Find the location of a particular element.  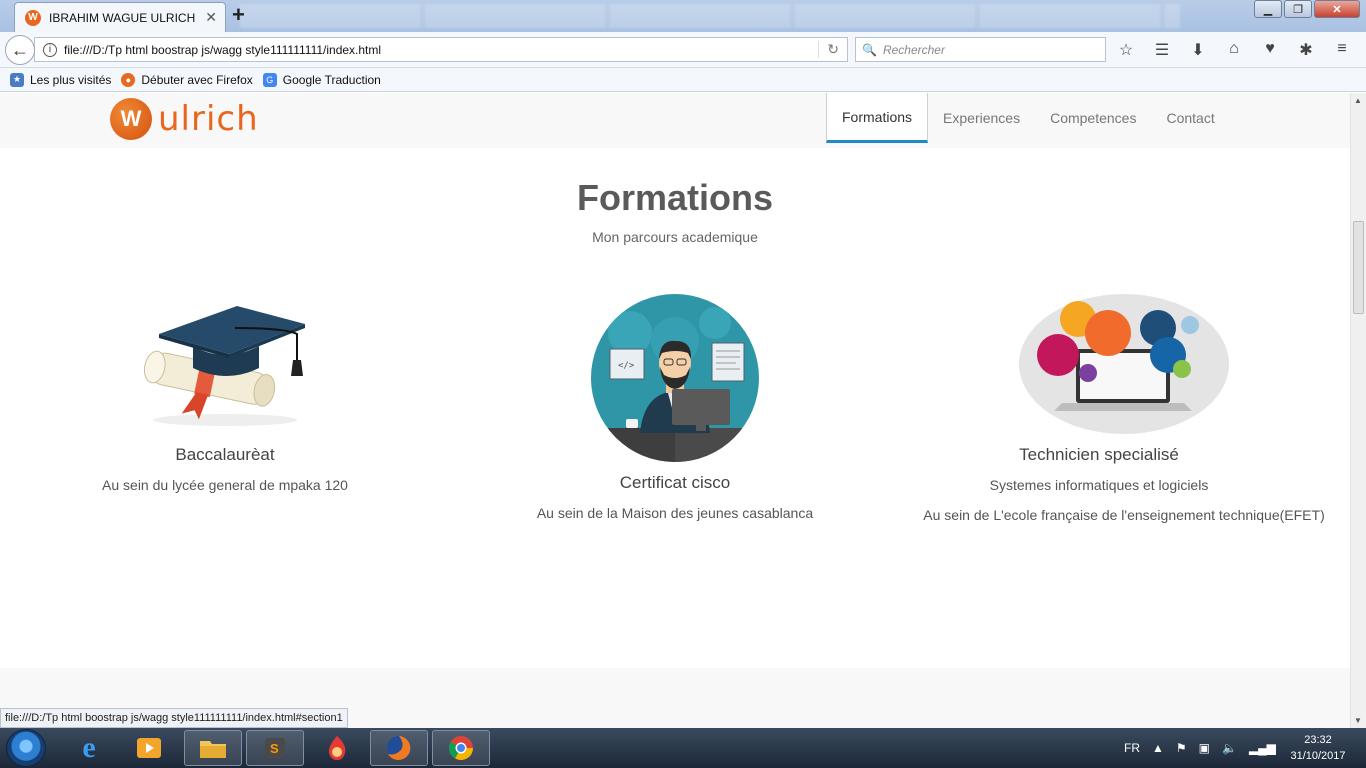

search-bar: 🔍 is located at coordinates (980, 49).